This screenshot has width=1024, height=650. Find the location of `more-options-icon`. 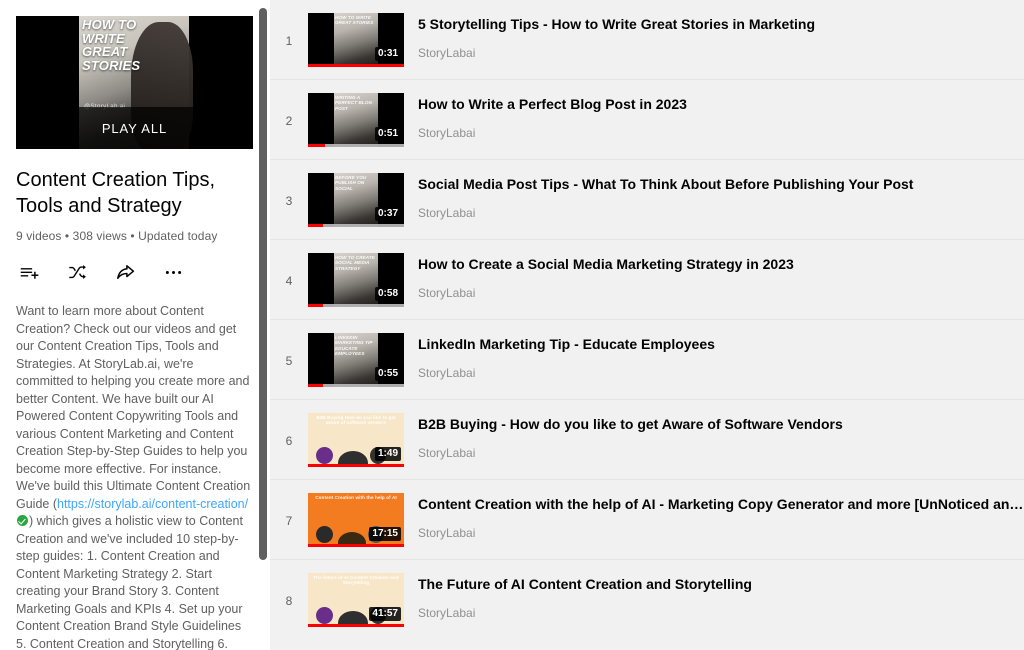

more-options-icon is located at coordinates (173, 272).